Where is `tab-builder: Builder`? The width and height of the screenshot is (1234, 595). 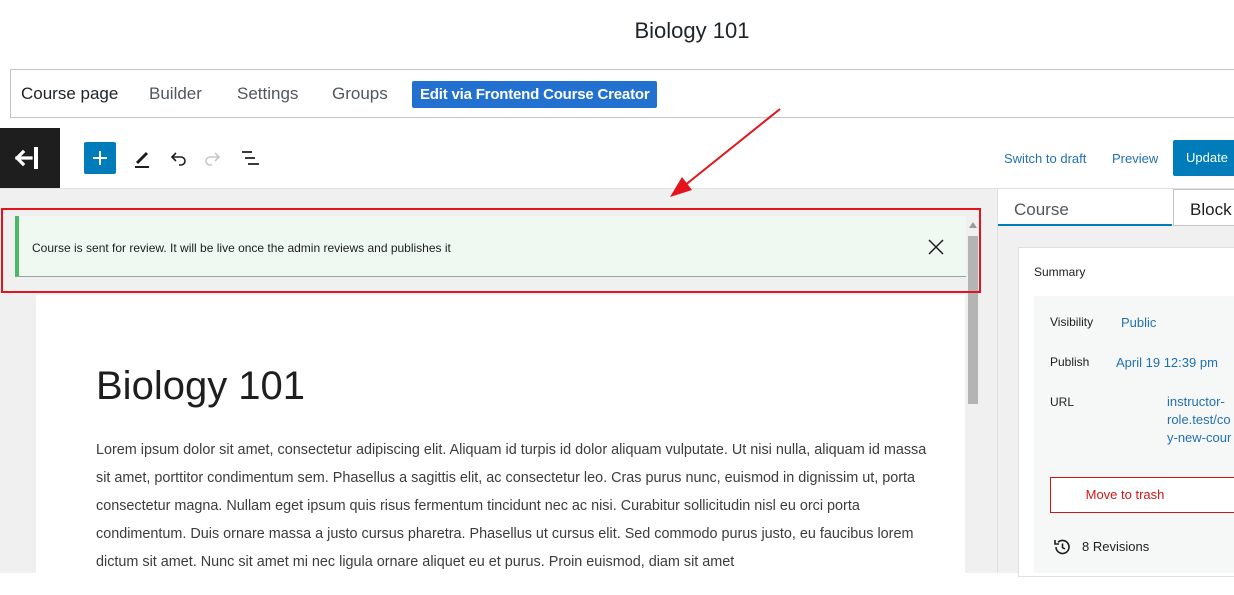 tab-builder: Builder is located at coordinates (175, 94).